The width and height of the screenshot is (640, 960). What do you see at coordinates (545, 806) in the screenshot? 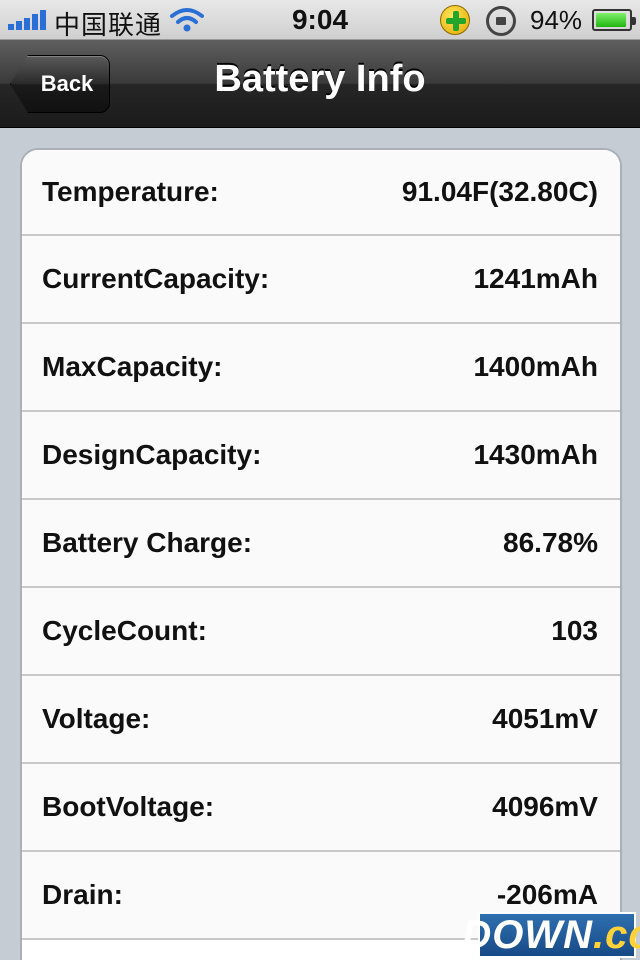
I see `row-value: 4096mV` at bounding box center [545, 806].